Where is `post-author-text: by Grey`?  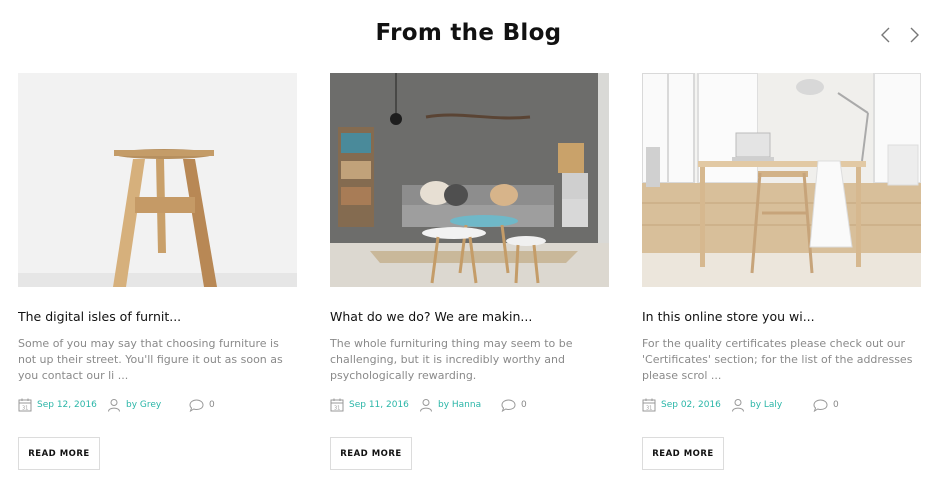
post-author-text: by Grey is located at coordinates (144, 405).